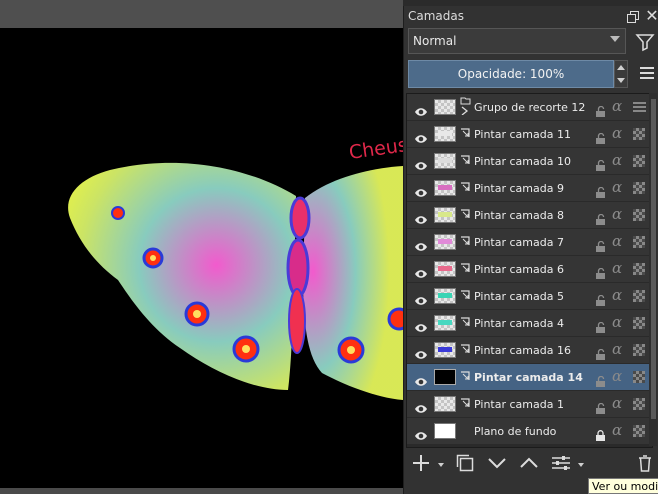  I want to click on move-layer-up-icon, so click(529, 463).